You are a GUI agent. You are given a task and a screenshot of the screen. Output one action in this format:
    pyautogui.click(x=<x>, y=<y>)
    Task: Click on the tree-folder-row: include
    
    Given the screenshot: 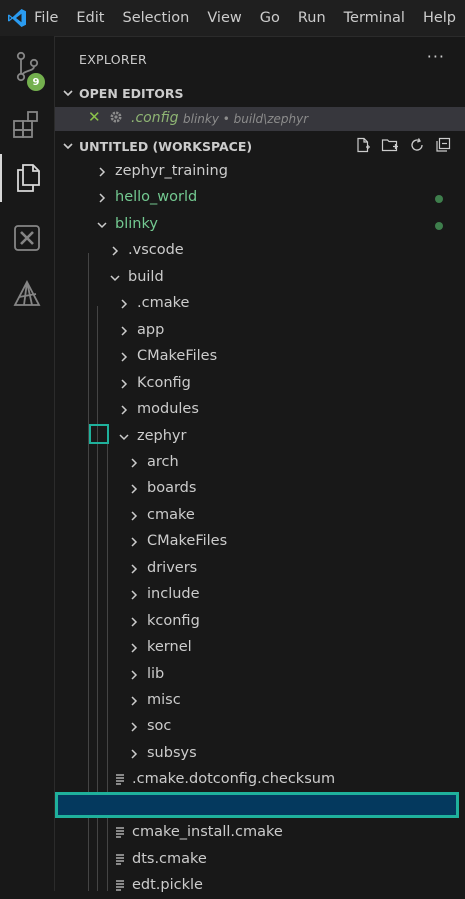 What is the action you would take?
    pyautogui.click(x=260, y=595)
    